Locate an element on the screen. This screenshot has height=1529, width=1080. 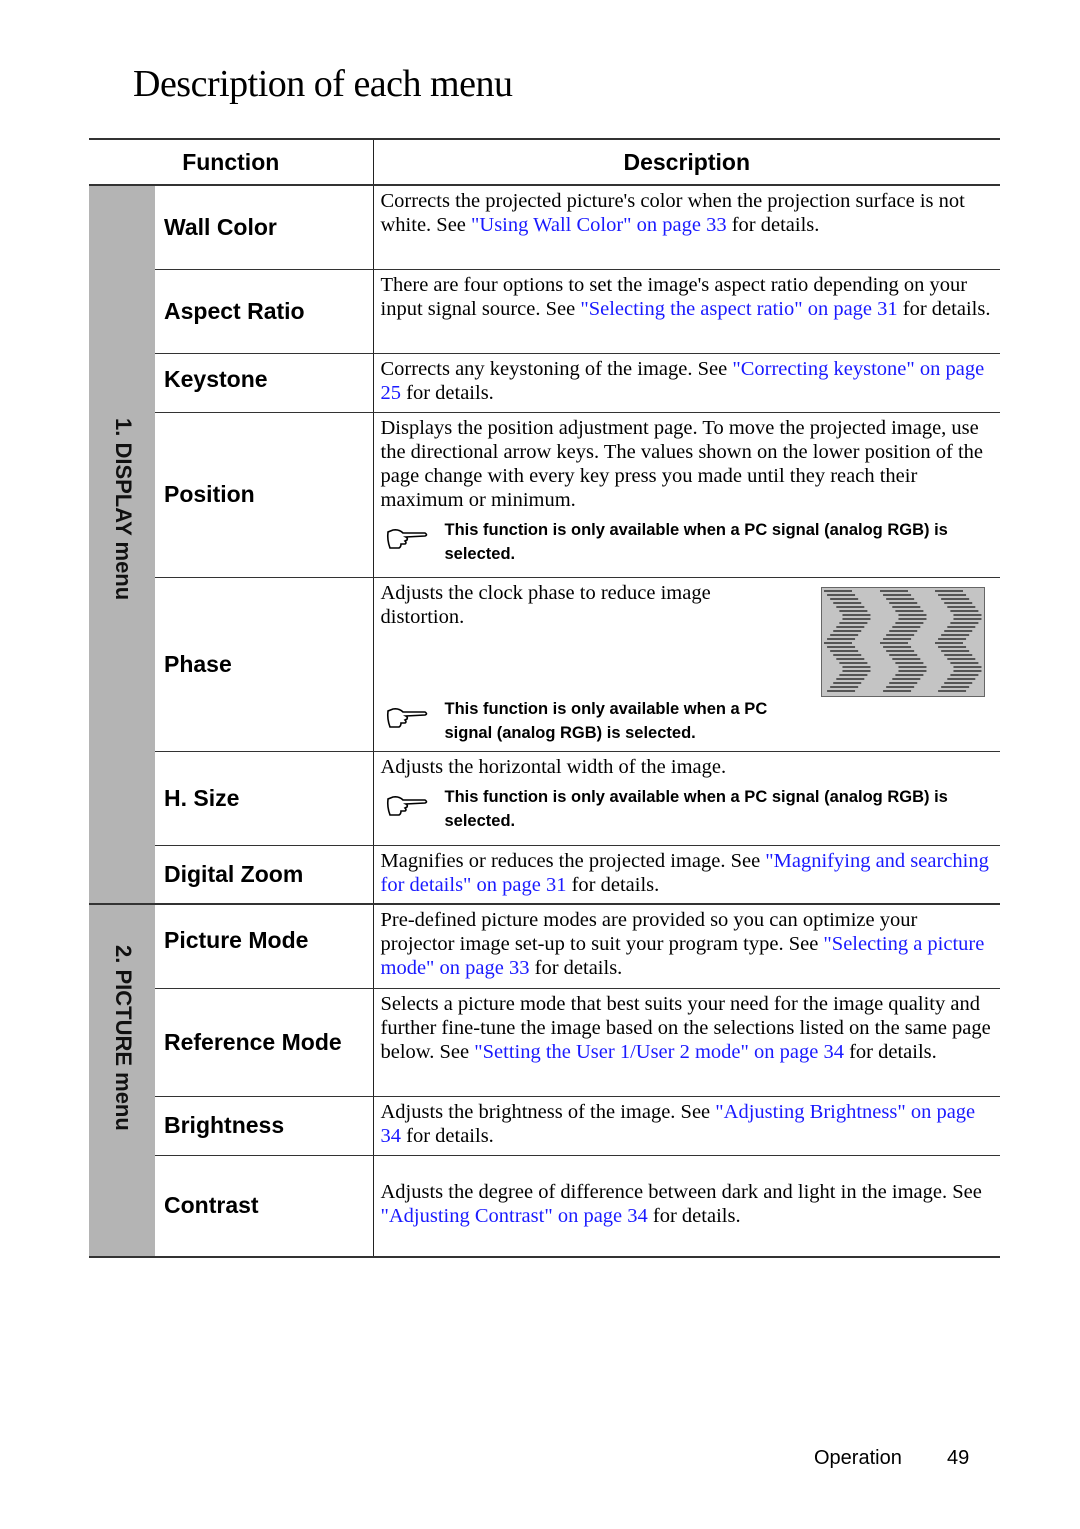
function-name: Keystone is located at coordinates (264, 383).